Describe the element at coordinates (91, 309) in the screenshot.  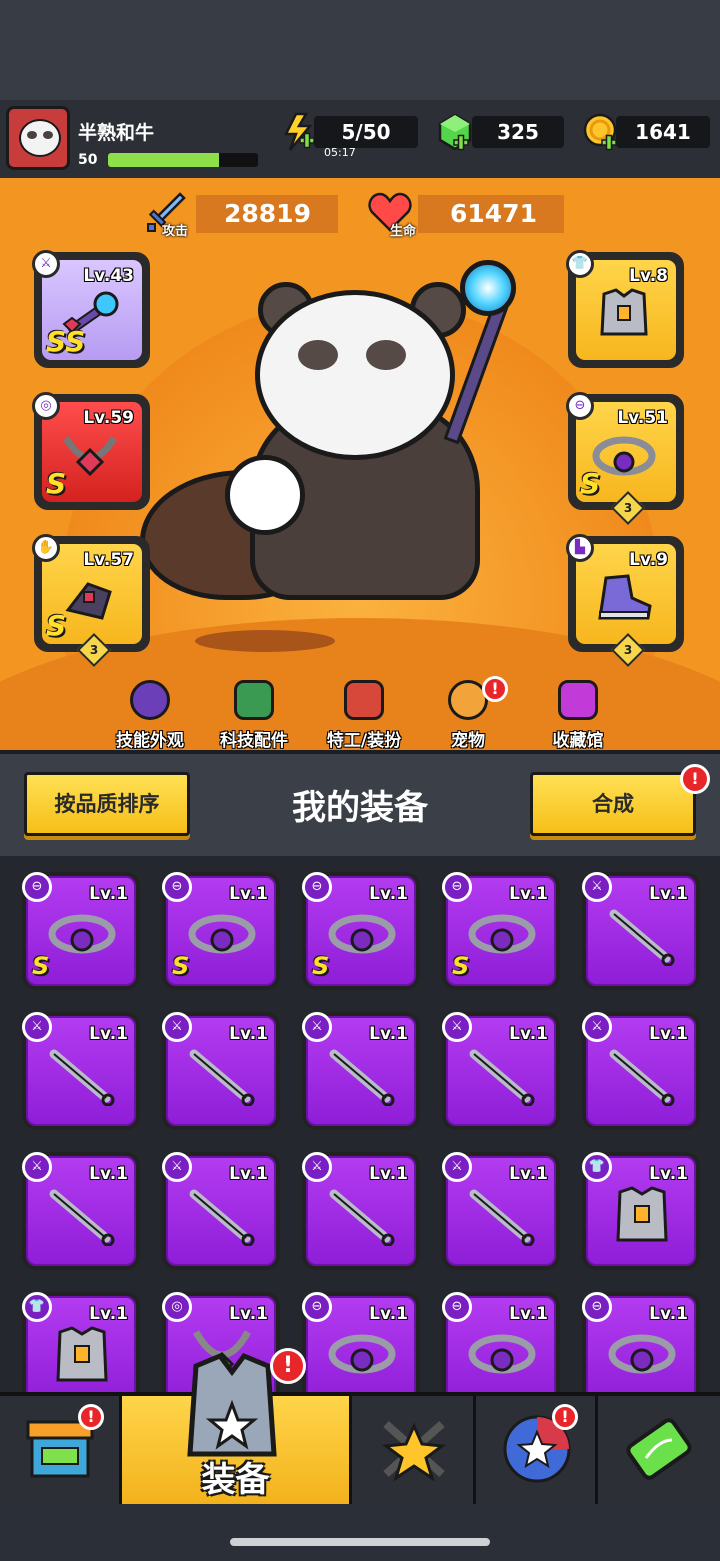
I see `slot-weapon: ⚔ Lv.43 SS` at that location.